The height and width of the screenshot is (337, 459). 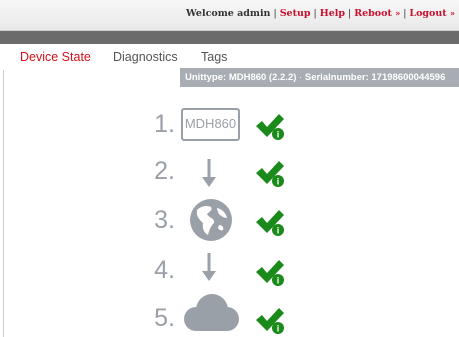 What do you see at coordinates (214, 57) in the screenshot?
I see `tab-tags: Tags` at bounding box center [214, 57].